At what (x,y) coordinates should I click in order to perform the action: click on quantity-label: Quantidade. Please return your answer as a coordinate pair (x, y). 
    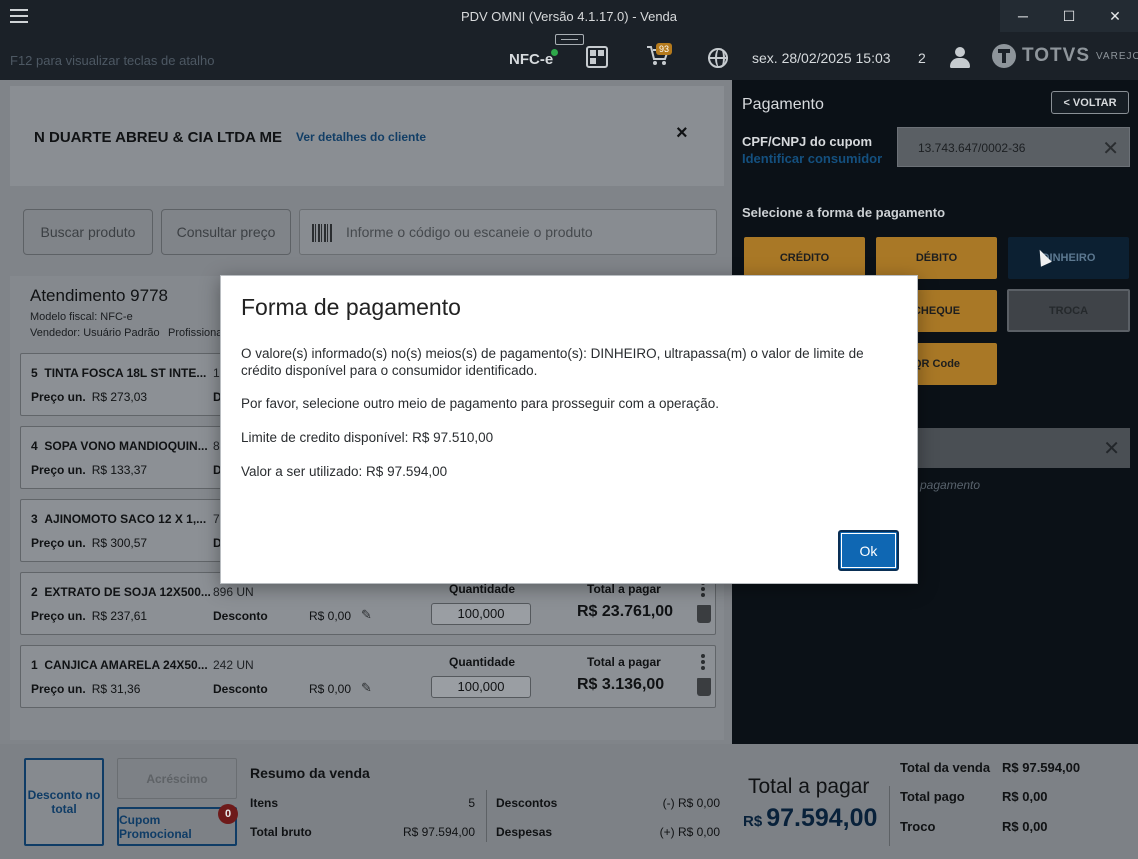
    Looking at the image, I should click on (482, 589).